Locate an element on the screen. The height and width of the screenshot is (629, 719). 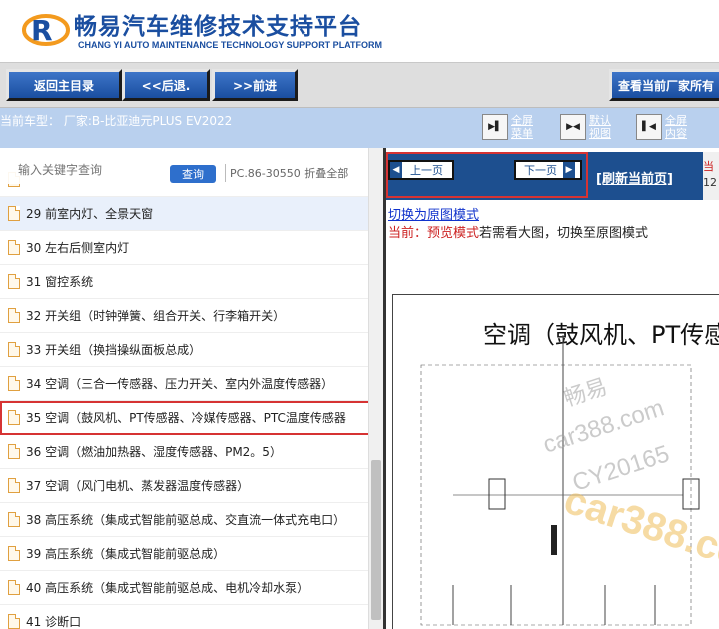
prev-page-label: 上一页 is located at coordinates (426, 170).